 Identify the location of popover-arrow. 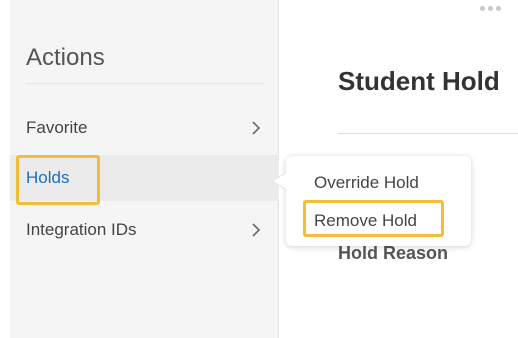
(280, 181).